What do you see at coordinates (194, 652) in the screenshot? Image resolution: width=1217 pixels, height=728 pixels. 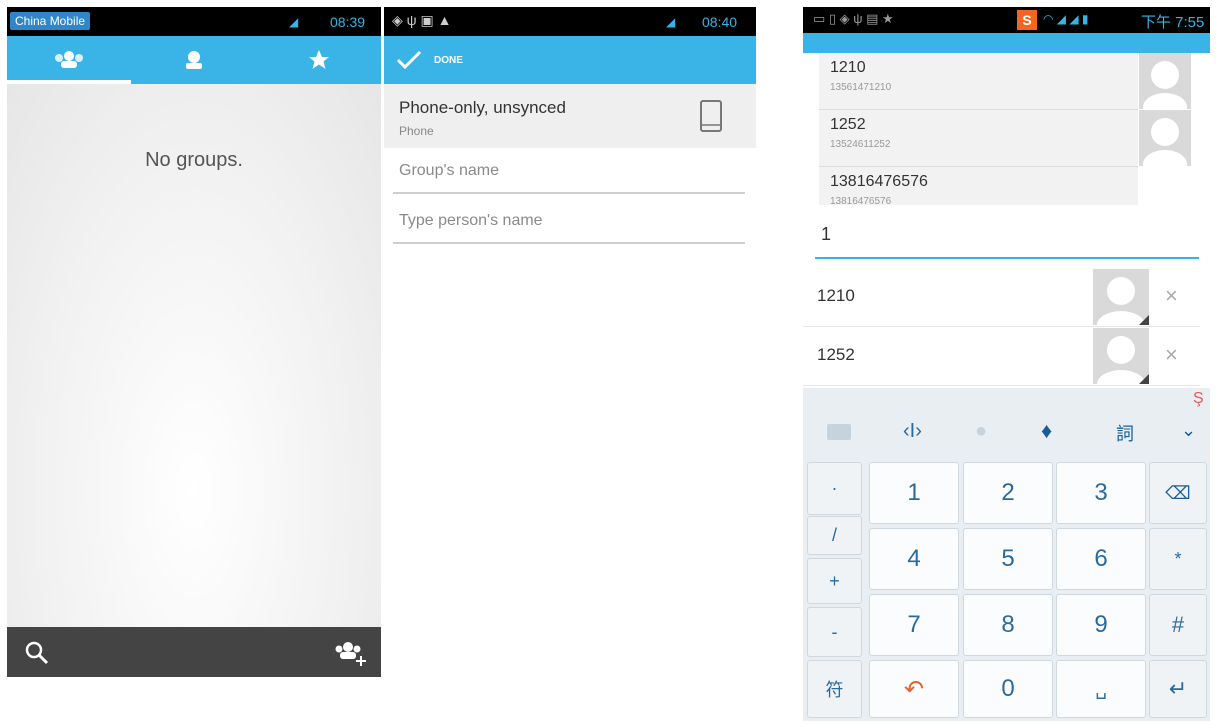 I see `bottom-action-bar` at bounding box center [194, 652].